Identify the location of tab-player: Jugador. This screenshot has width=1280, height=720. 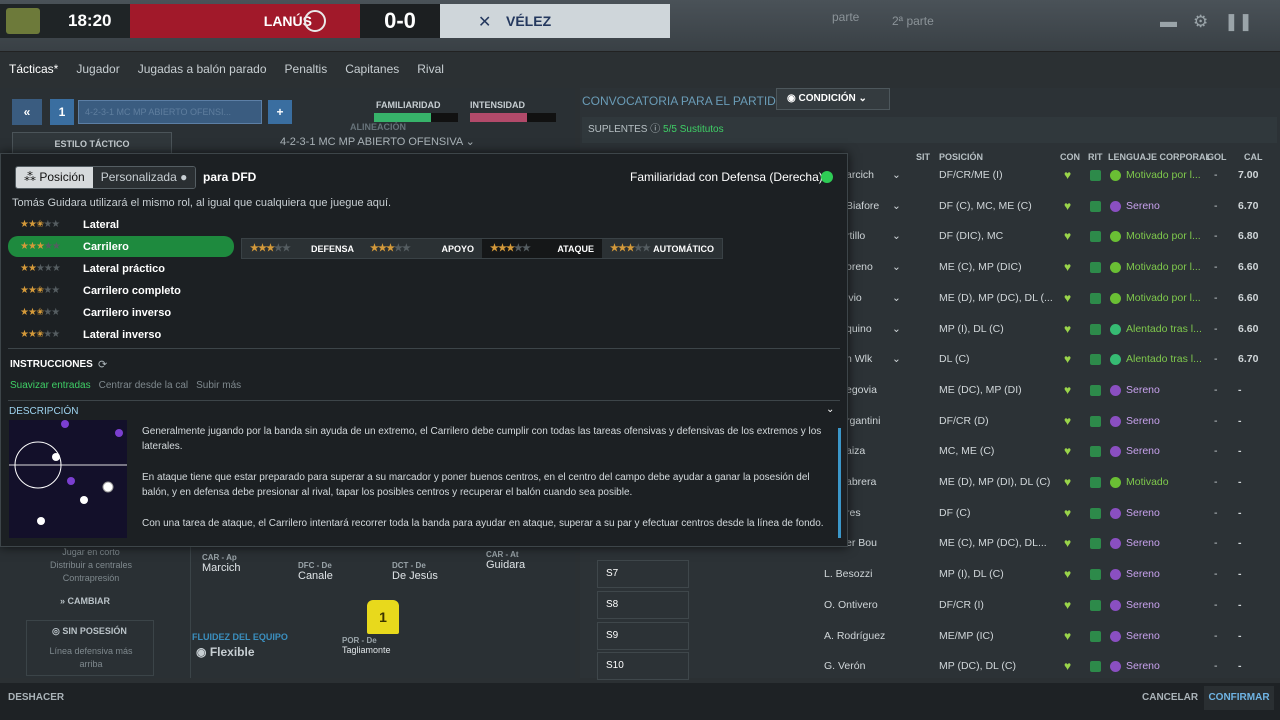
(97, 70).